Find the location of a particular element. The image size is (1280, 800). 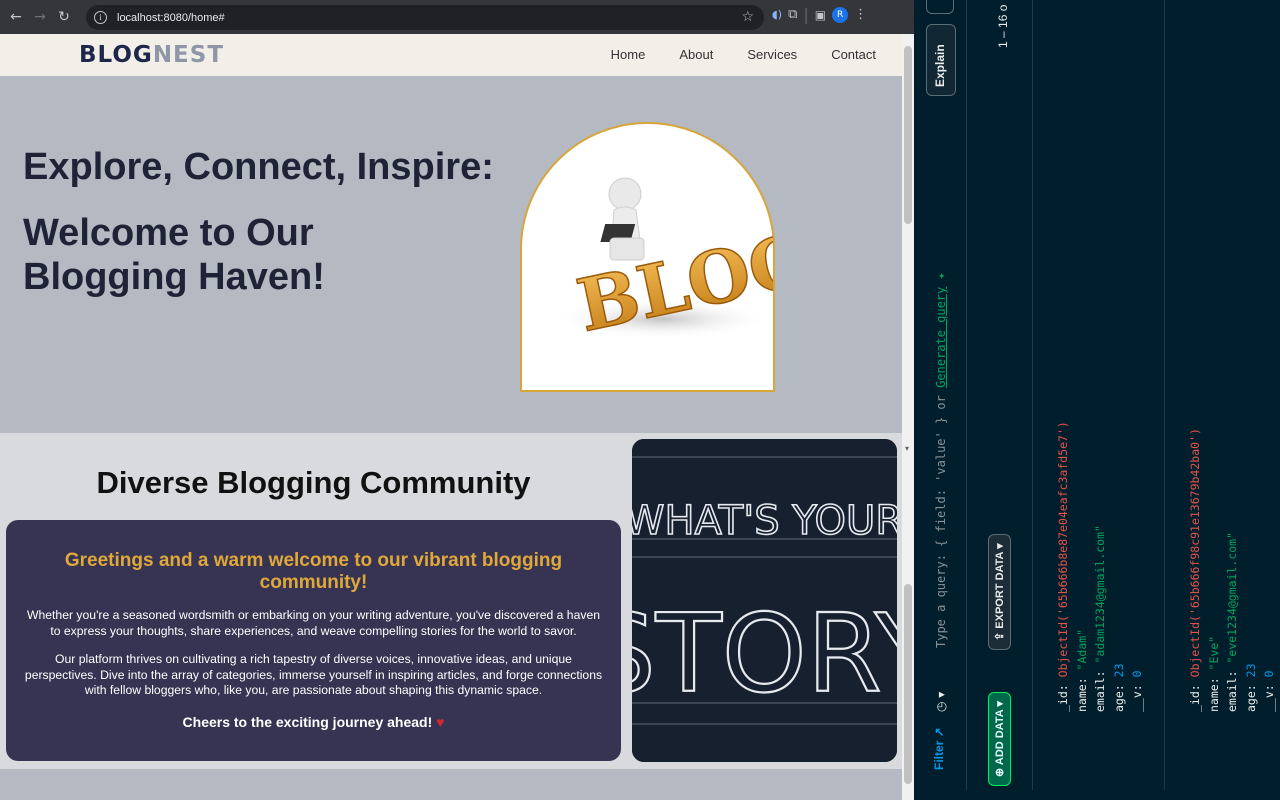

site-navbar: BLOGNEST Home About Services Contact is located at coordinates (451, 55).